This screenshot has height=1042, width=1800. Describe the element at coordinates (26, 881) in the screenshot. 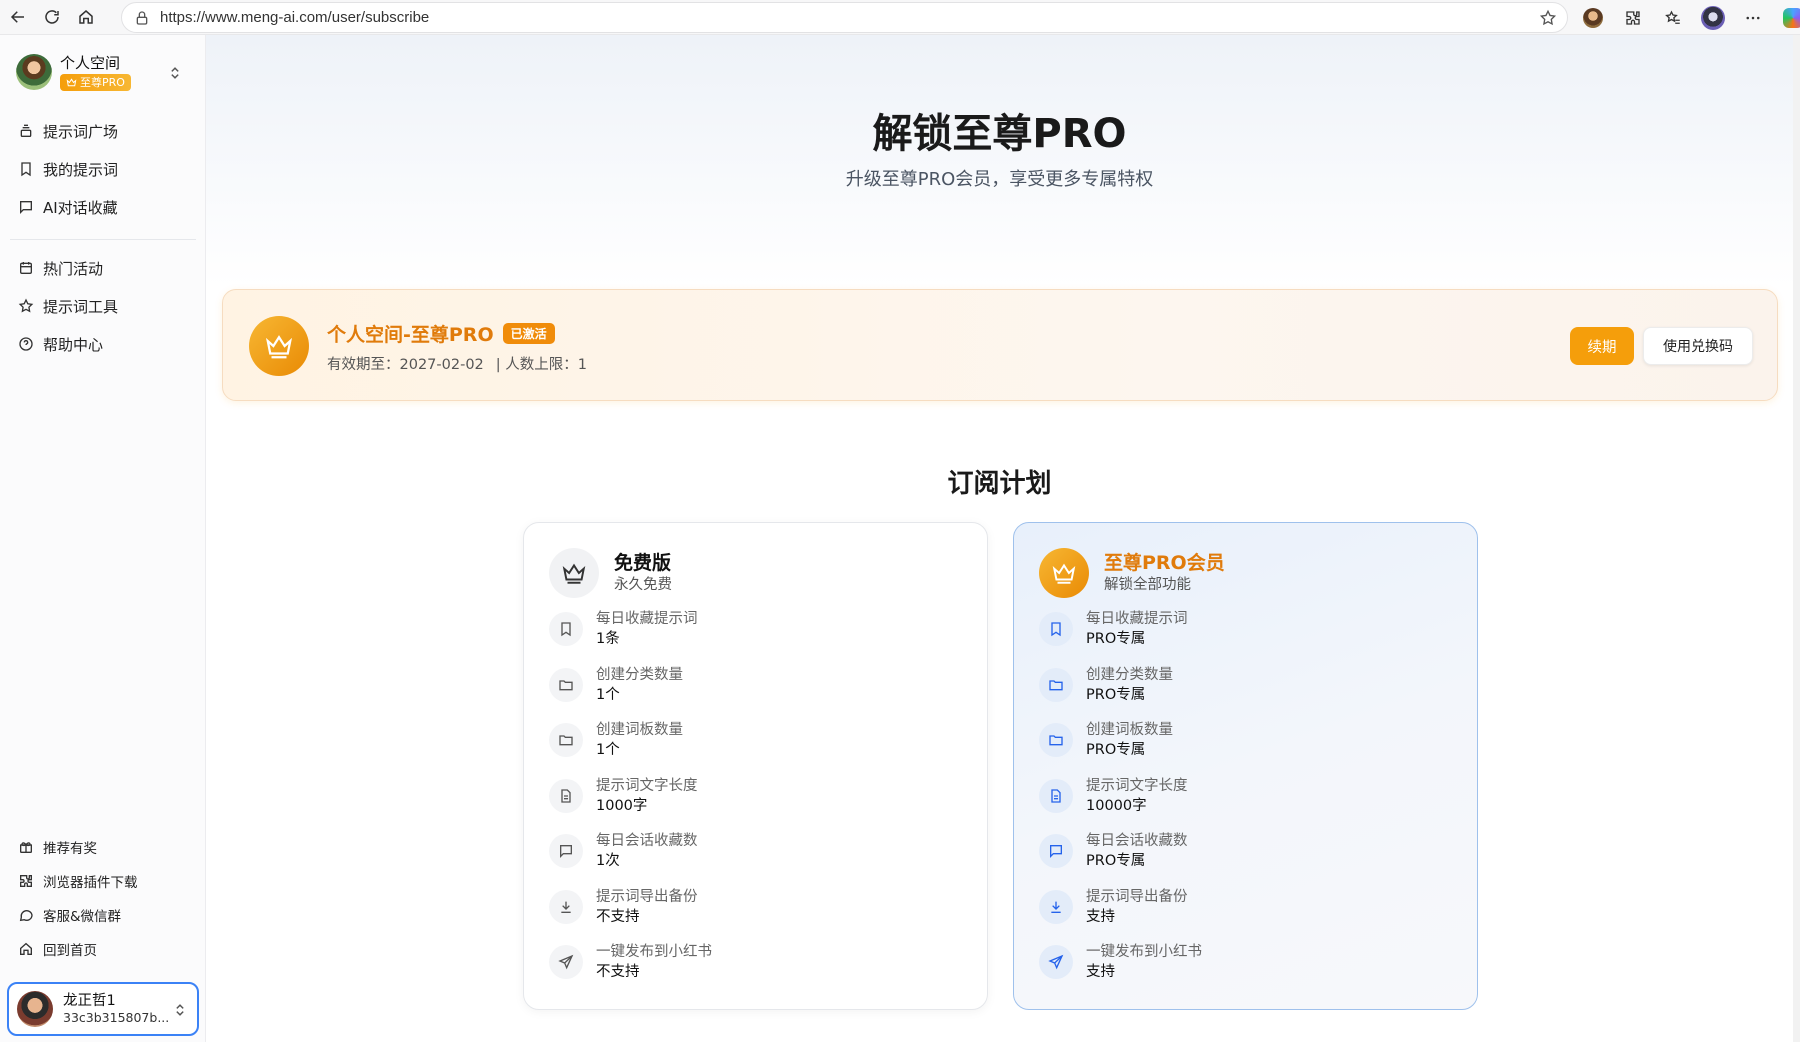

I see `puzzle-icon` at that location.